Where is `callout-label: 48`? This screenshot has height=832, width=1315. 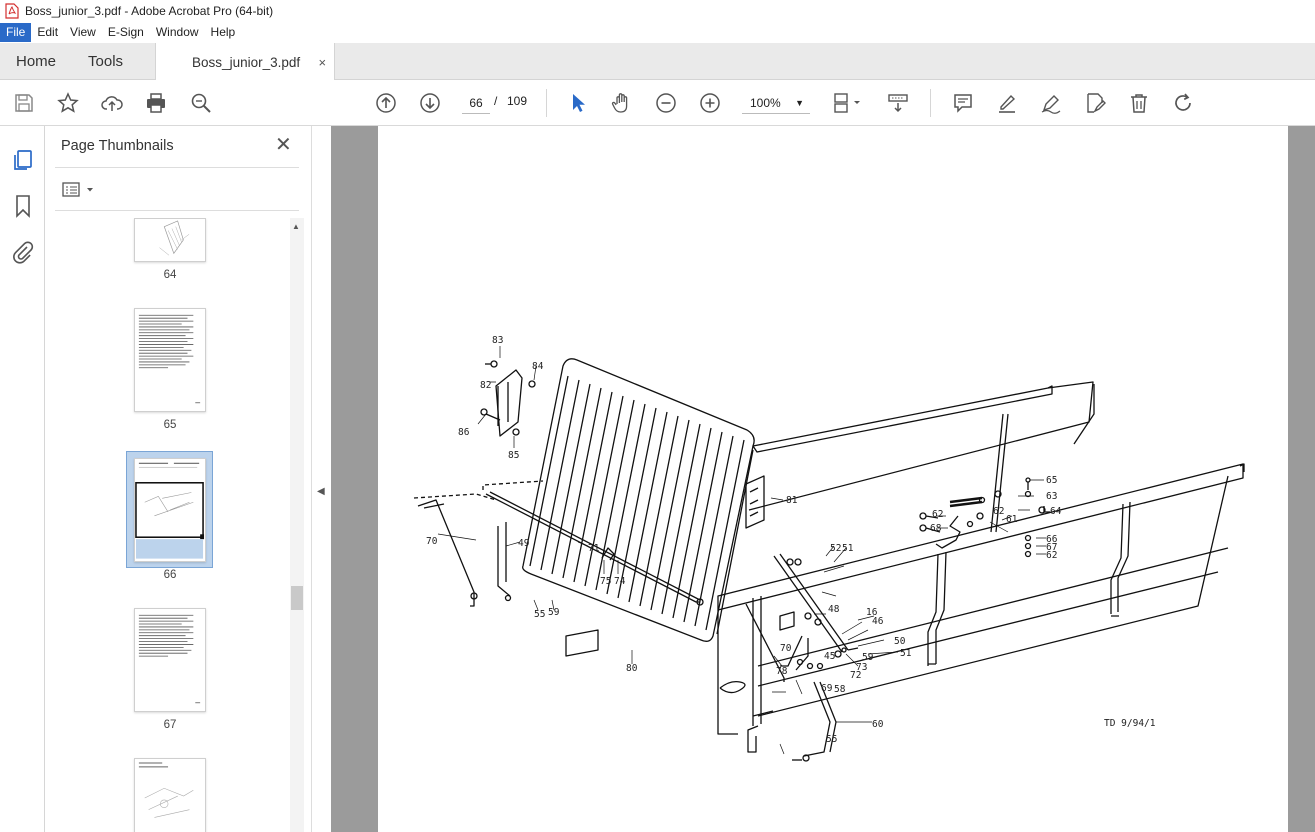 callout-label: 48 is located at coordinates (834, 609).